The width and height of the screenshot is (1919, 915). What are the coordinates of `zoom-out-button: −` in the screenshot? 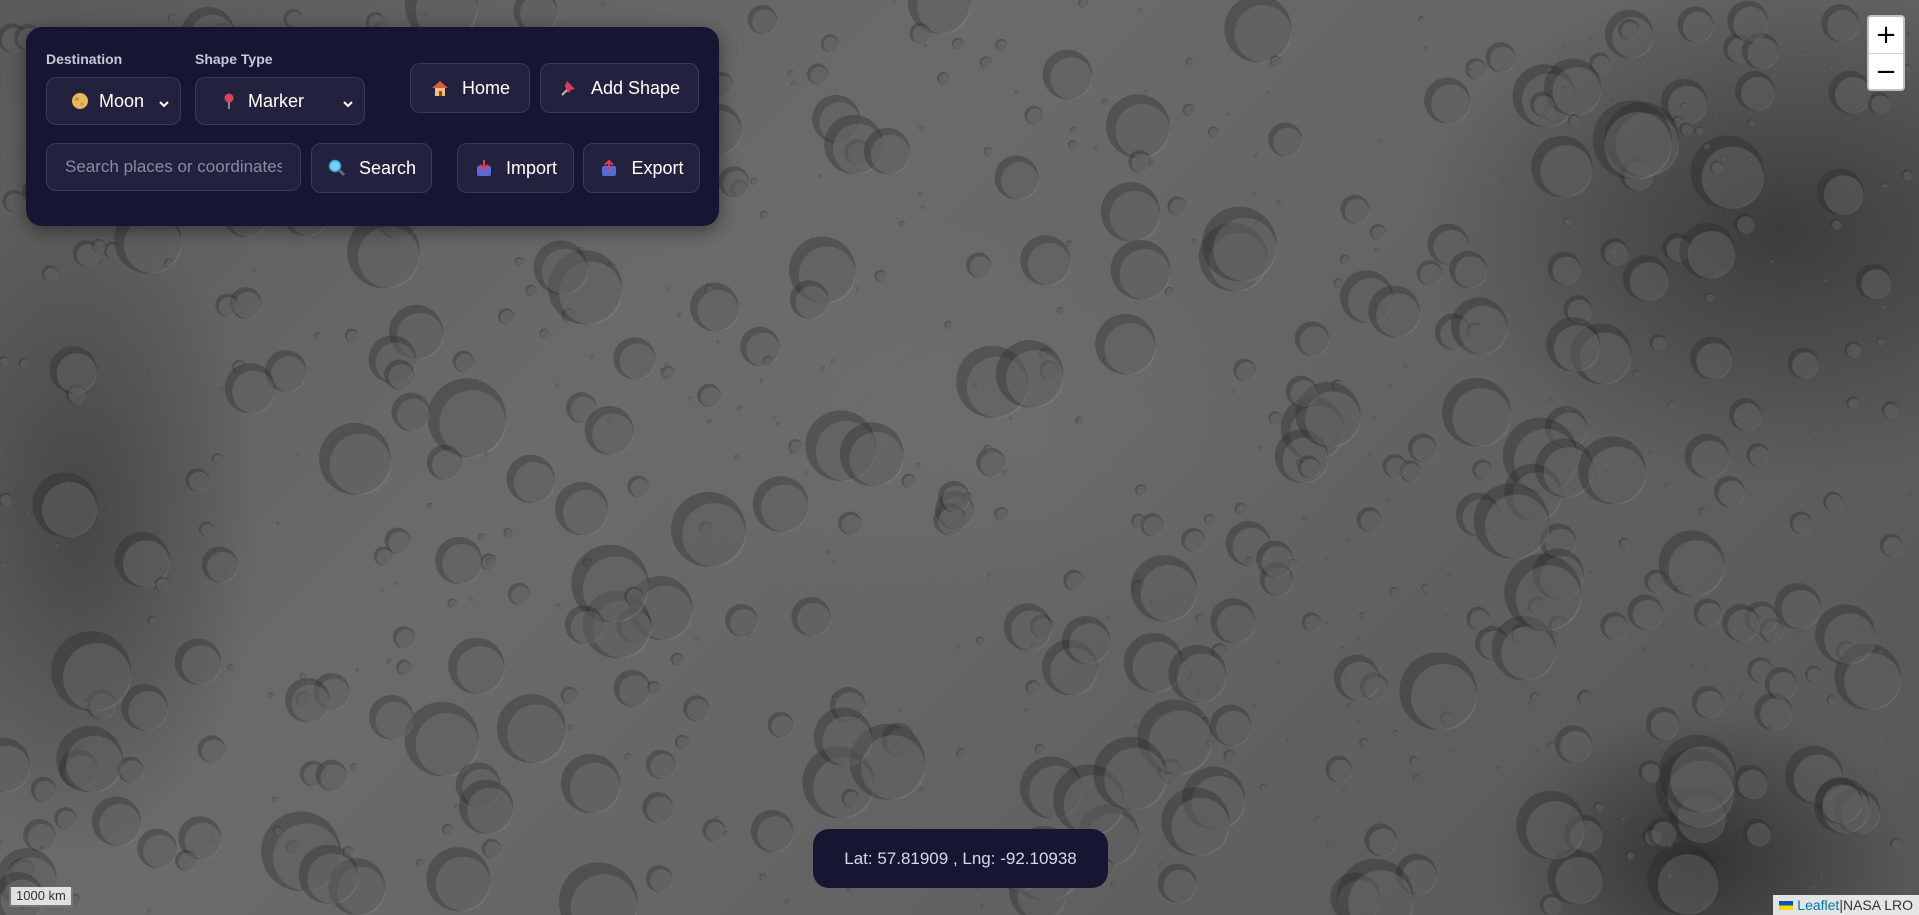 It's located at (1886, 71).